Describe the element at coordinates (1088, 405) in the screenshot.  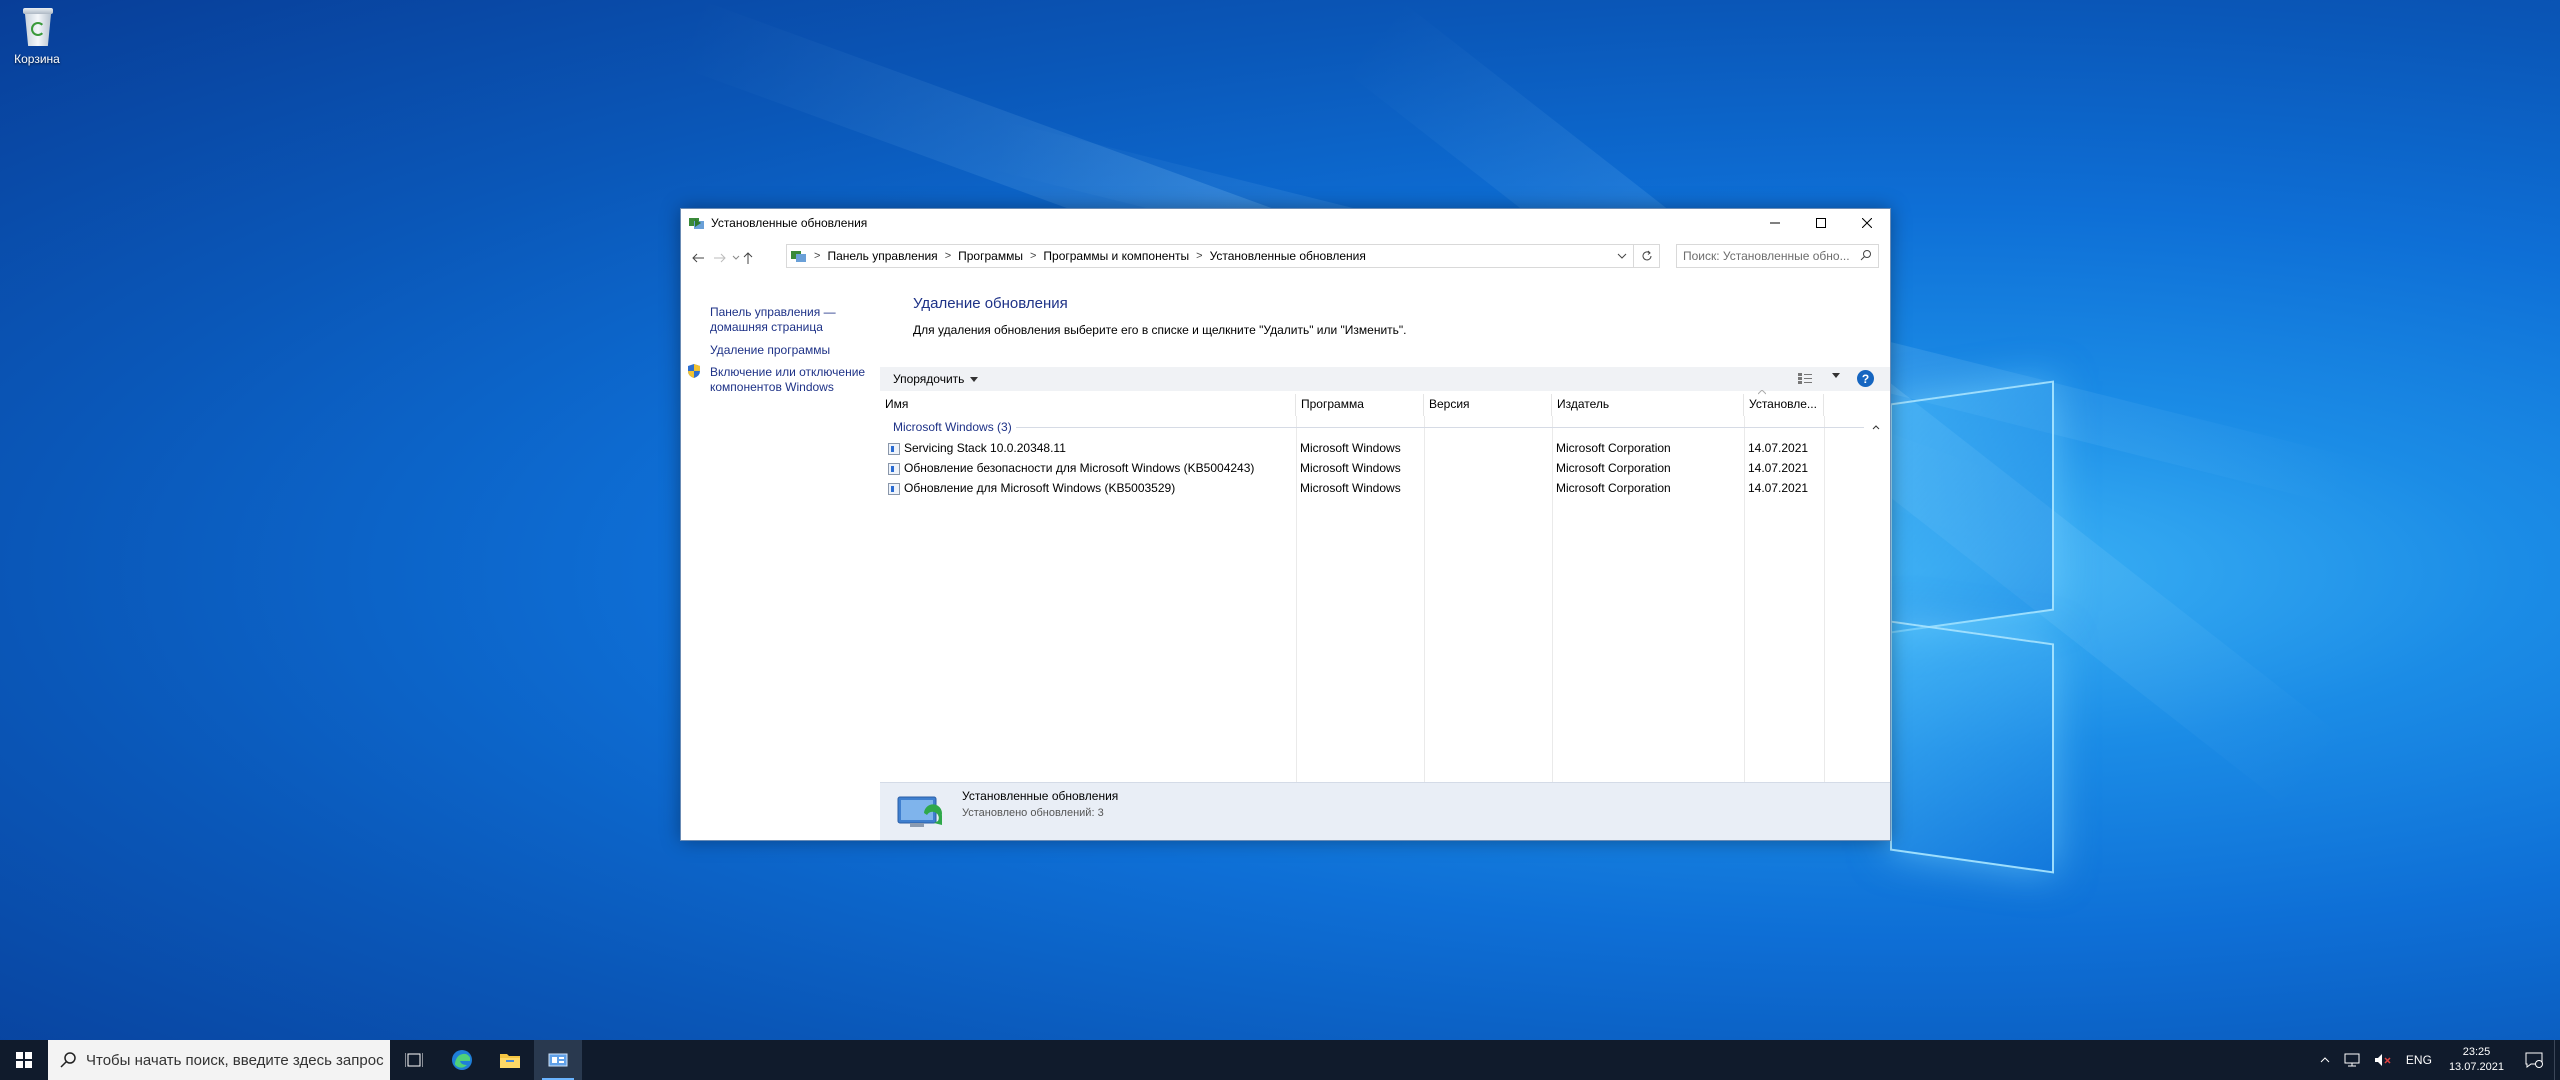
I see `column-header-name: Имя` at that location.